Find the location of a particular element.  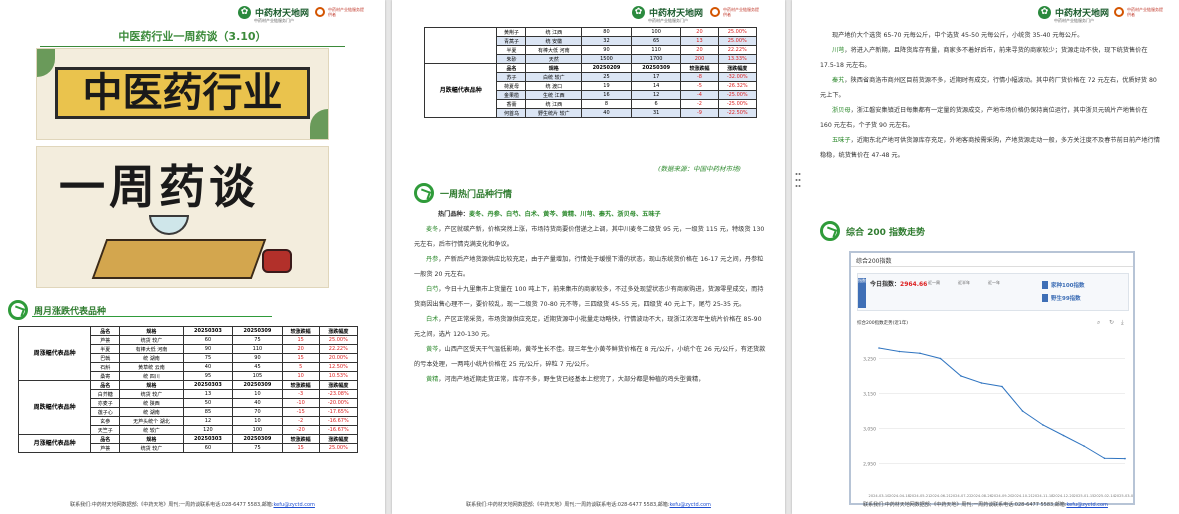

today-index: 今日指数：2964.66 is located at coordinates (899, 284).